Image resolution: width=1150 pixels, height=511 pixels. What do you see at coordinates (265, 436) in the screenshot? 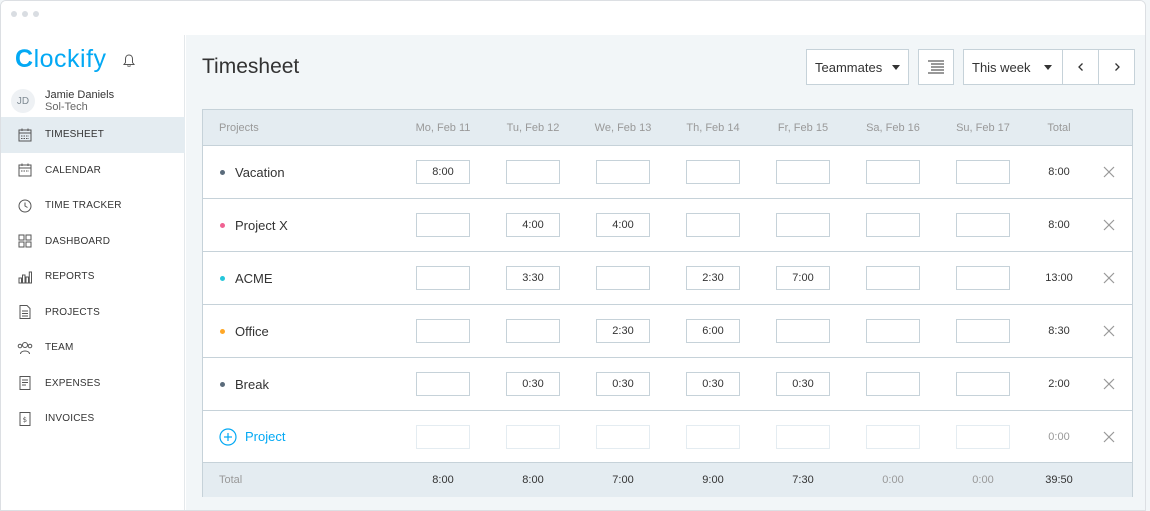
I see `add-project-label: Project` at bounding box center [265, 436].